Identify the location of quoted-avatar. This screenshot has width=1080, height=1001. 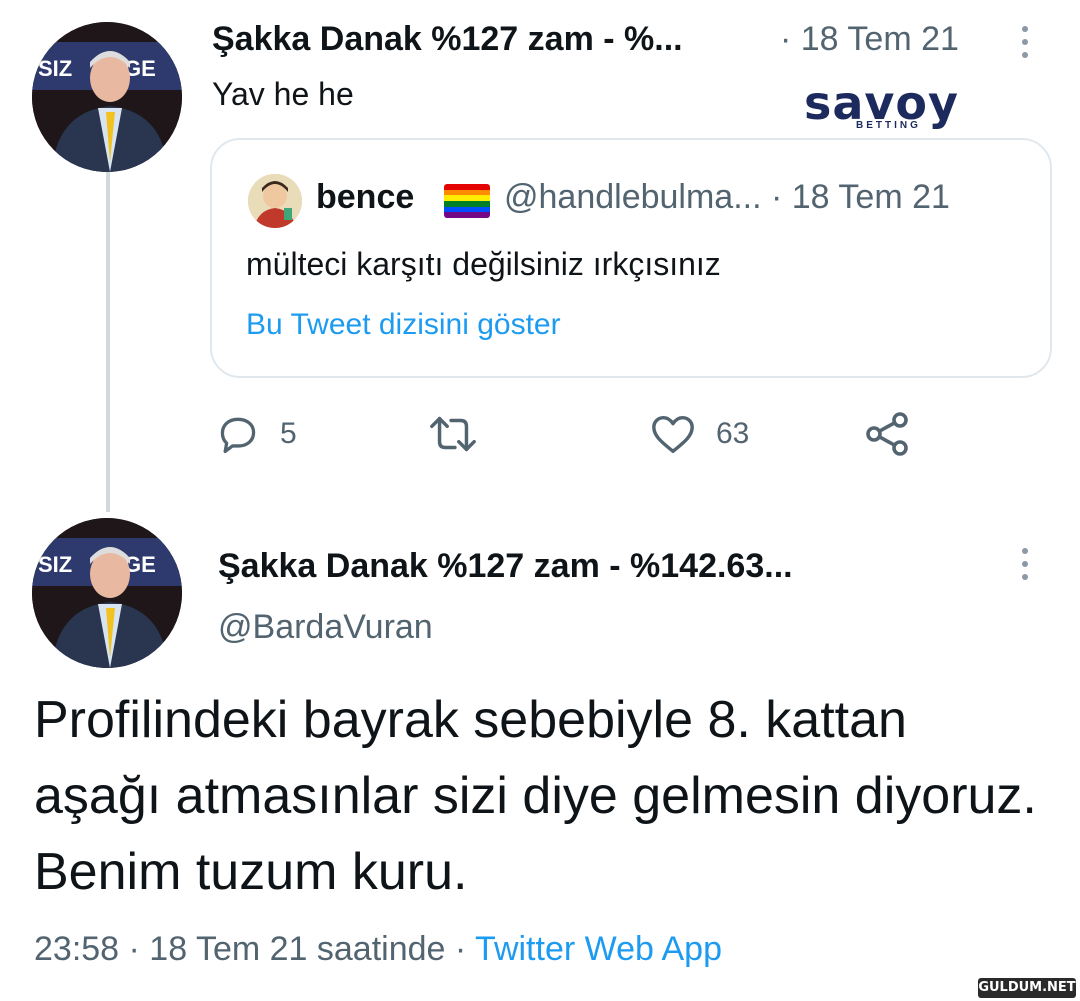
(275, 201).